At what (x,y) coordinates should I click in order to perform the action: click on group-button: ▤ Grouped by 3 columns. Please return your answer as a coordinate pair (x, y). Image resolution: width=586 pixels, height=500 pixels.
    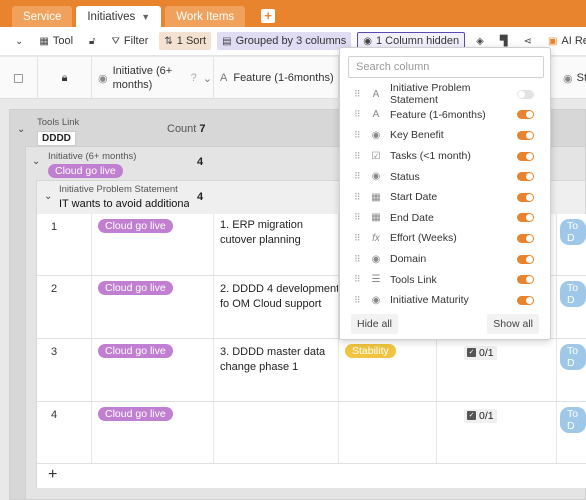
    Looking at the image, I should click on (284, 41).